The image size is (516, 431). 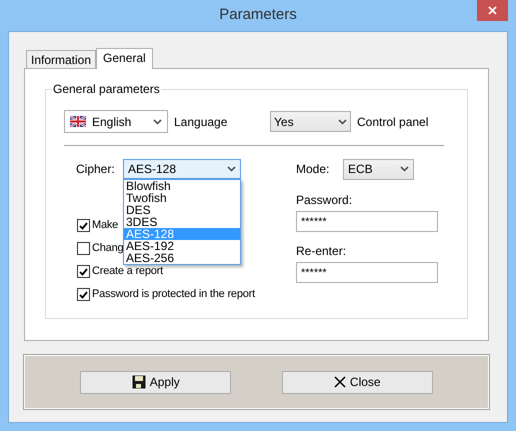 What do you see at coordinates (108, 248) in the screenshot?
I see `checkbox-label: Chang` at bounding box center [108, 248].